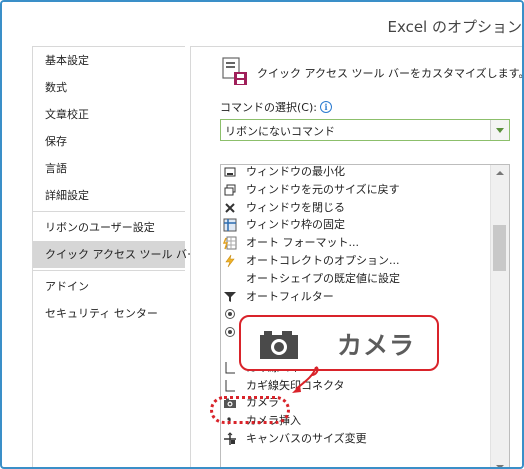 Image resolution: width=524 pixels, height=469 pixels. I want to click on command-list-item-label: ウィンドウを元のサイズに戻す, so click(323, 189).